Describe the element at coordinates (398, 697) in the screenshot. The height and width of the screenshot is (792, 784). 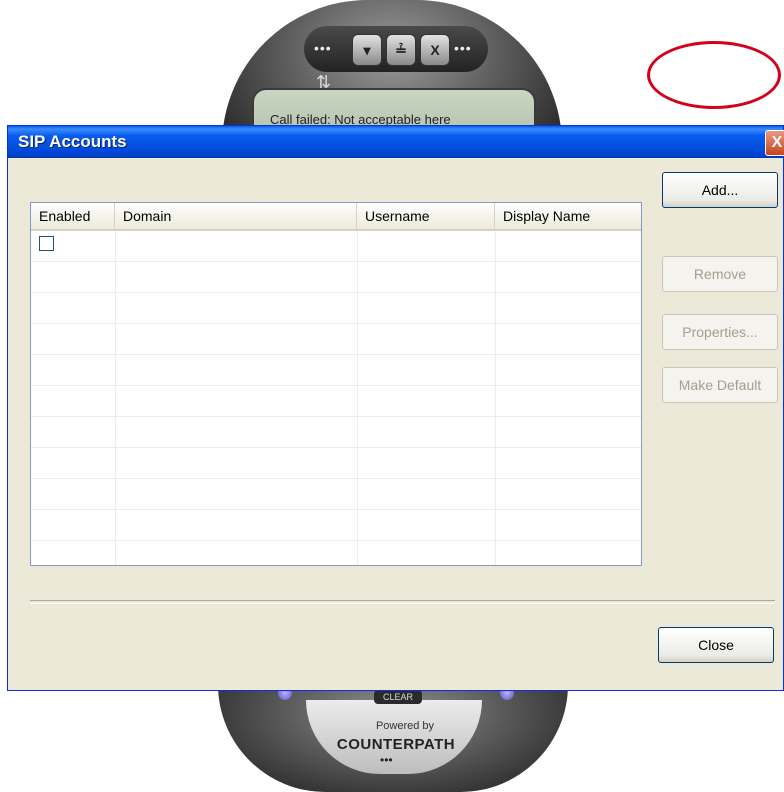
I see `clear-button: CLEAR` at that location.